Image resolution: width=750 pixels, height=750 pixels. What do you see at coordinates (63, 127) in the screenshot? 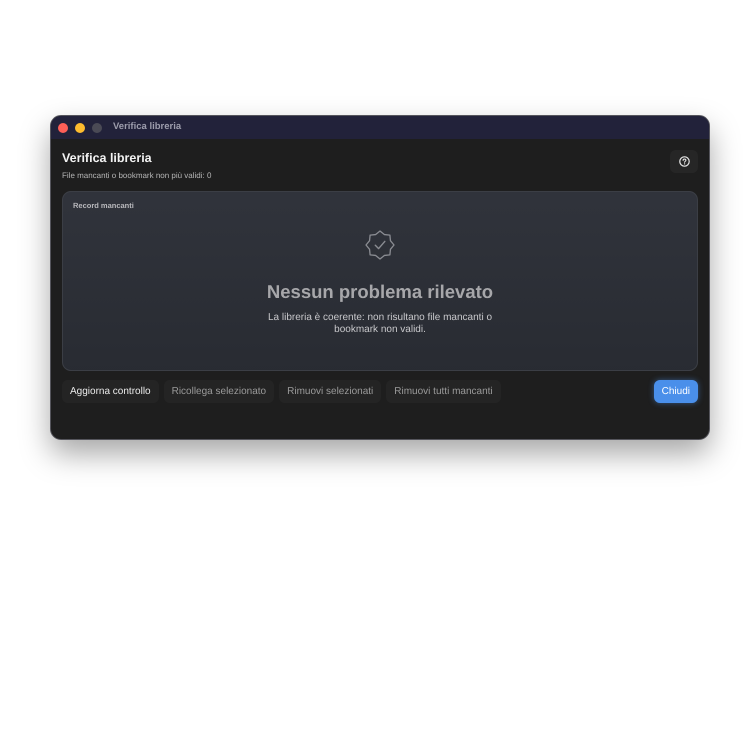
I see `close-button` at bounding box center [63, 127].